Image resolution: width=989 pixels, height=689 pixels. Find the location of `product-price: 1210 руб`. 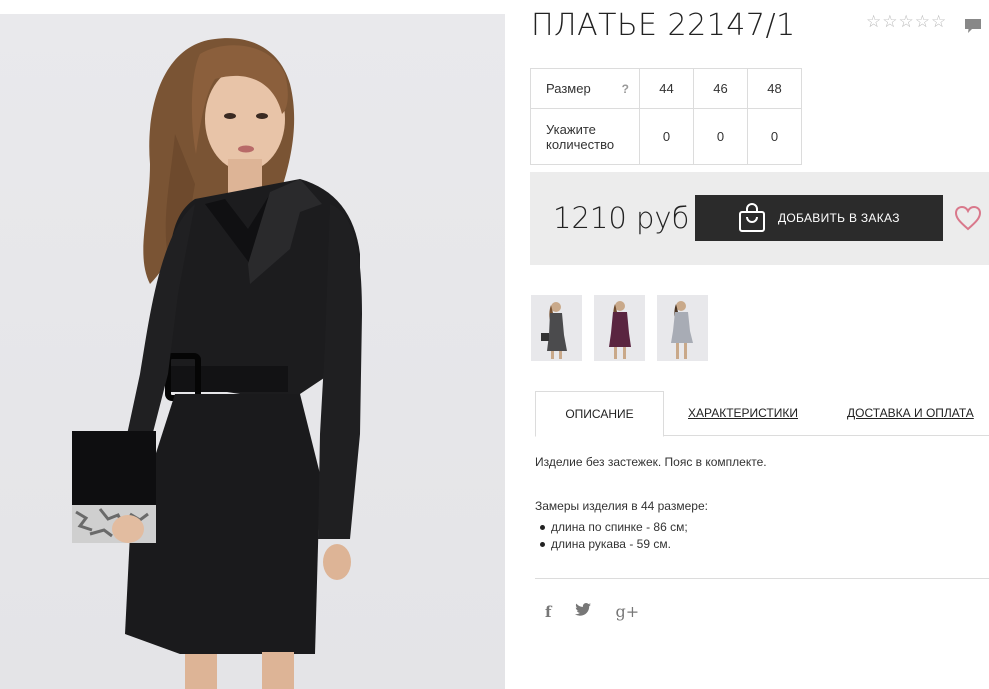

product-price: 1210 руб is located at coordinates (621, 218).